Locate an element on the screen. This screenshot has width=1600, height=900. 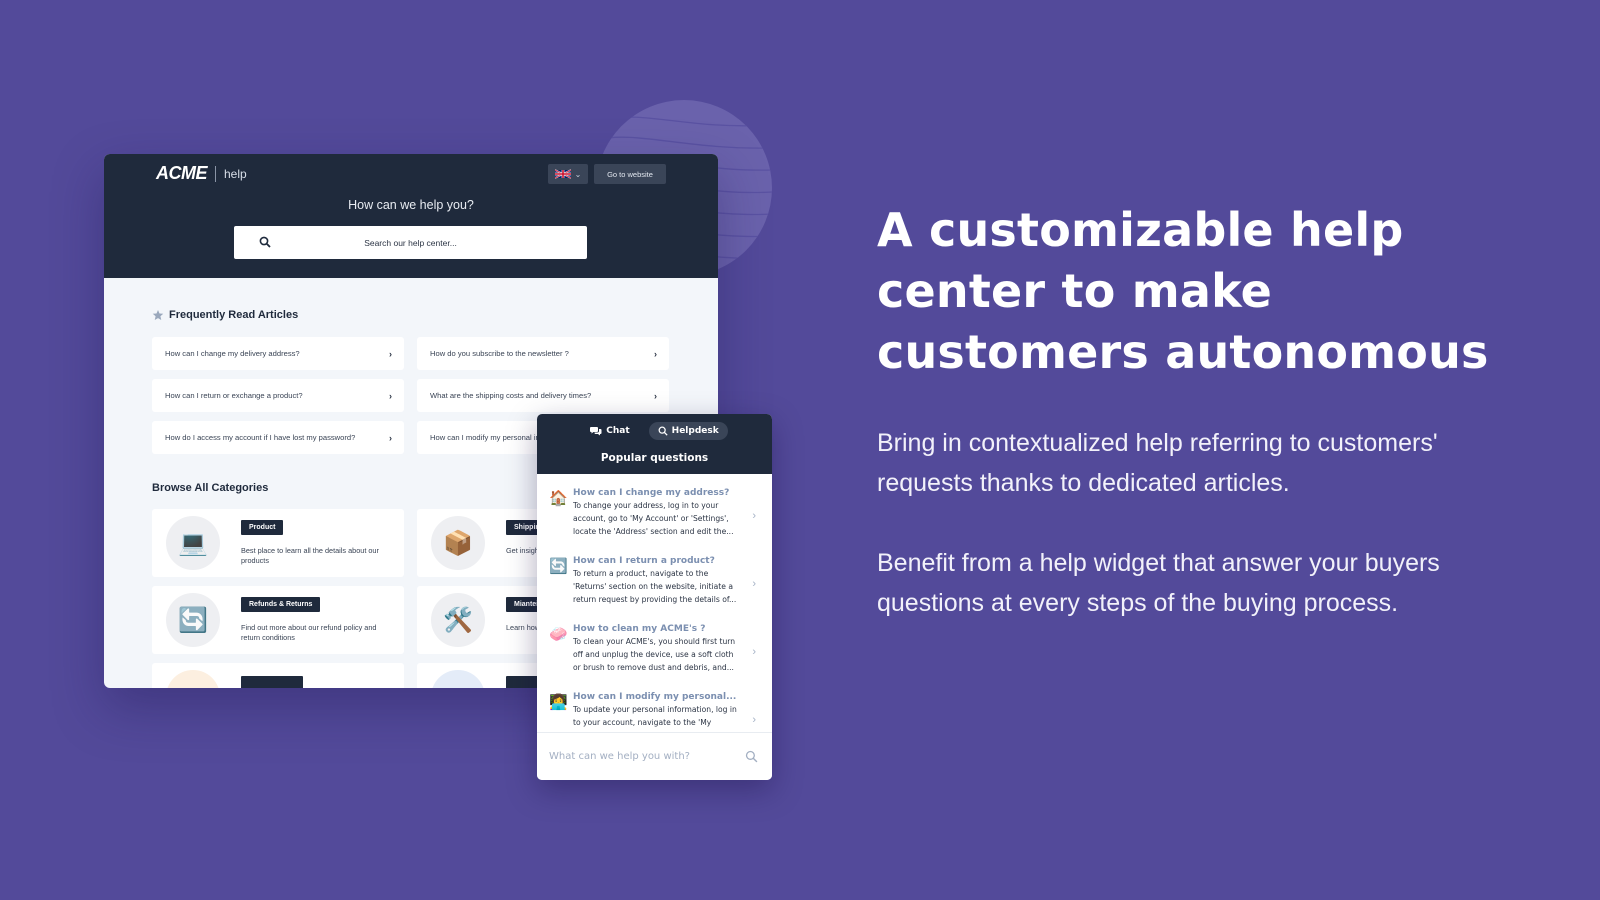
article-title: How can I return or exchange a product? is located at coordinates (234, 395).